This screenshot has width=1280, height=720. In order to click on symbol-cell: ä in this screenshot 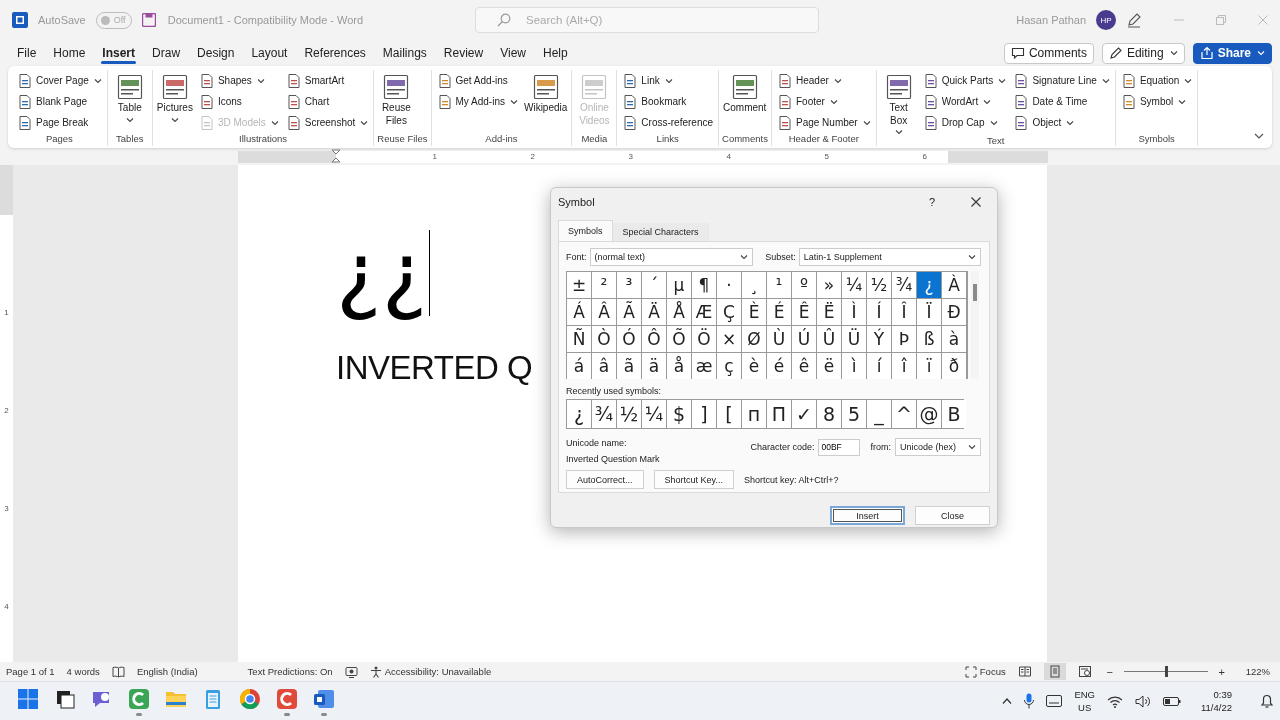, I will do `click(654, 366)`.